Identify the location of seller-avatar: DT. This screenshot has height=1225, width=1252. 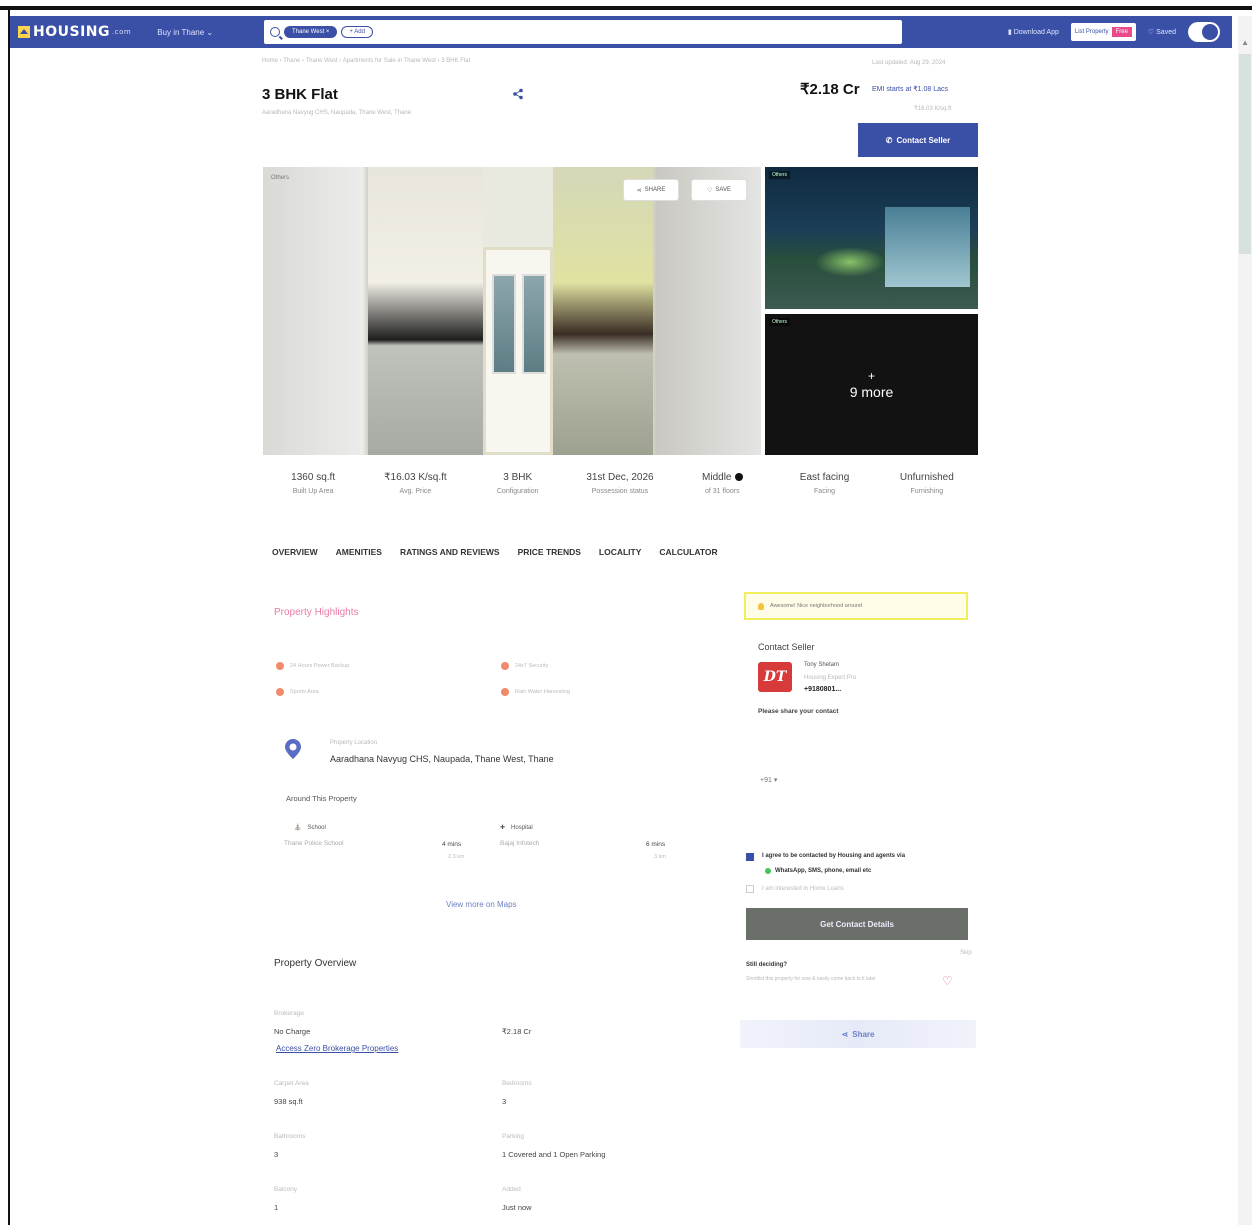
(775, 677).